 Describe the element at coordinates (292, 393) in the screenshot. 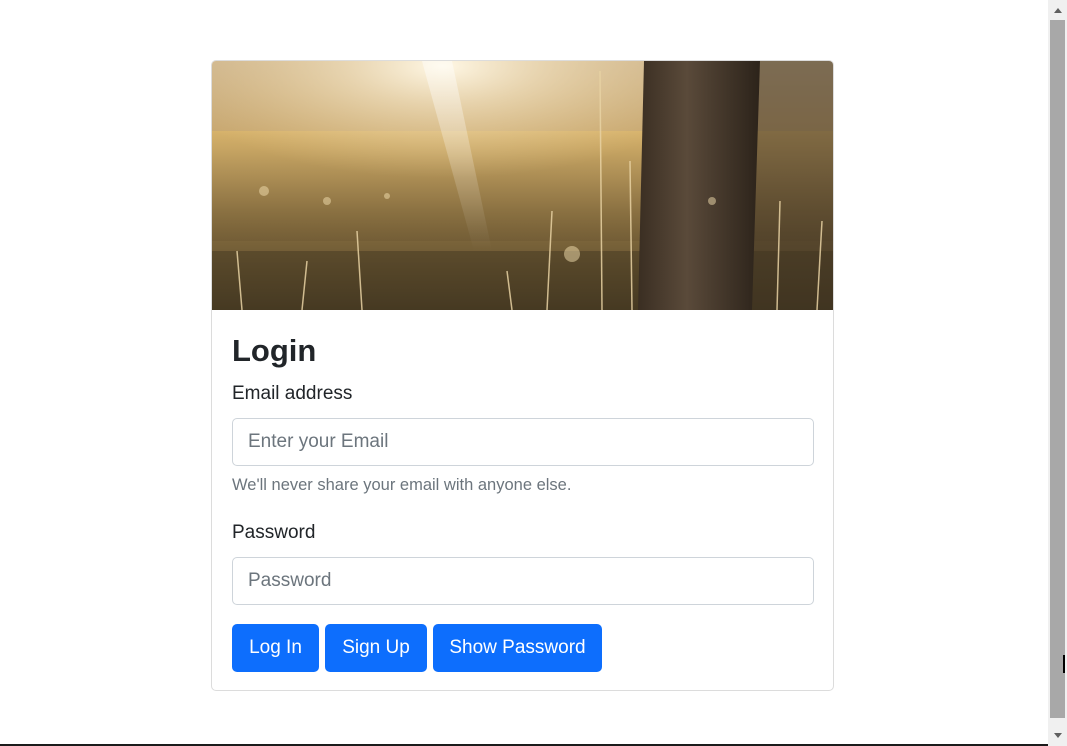

I see `email-label: Email address` at that location.